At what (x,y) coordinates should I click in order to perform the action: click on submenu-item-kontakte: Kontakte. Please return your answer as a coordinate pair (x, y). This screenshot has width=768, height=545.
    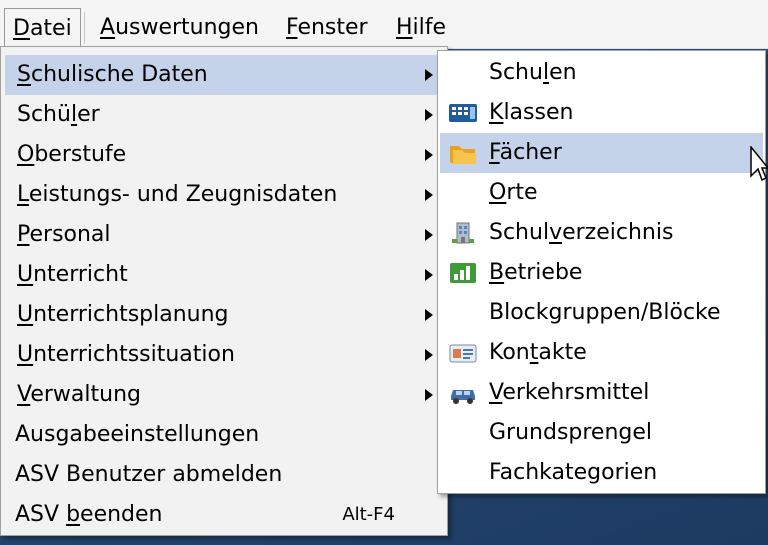
    Looking at the image, I should click on (601, 353).